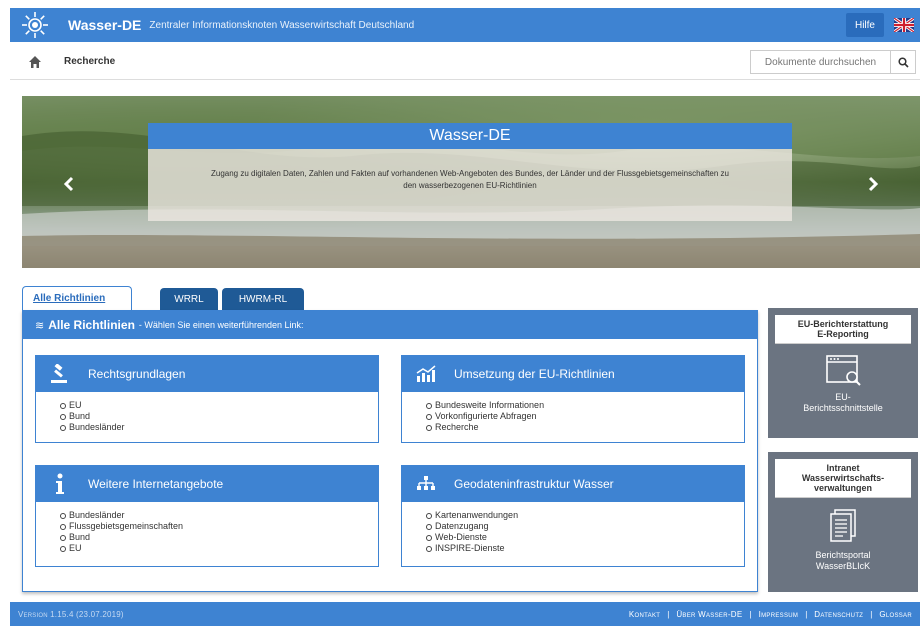  I want to click on e-reporting-link: EU- Berichtsschnittstelle, so click(843, 403).